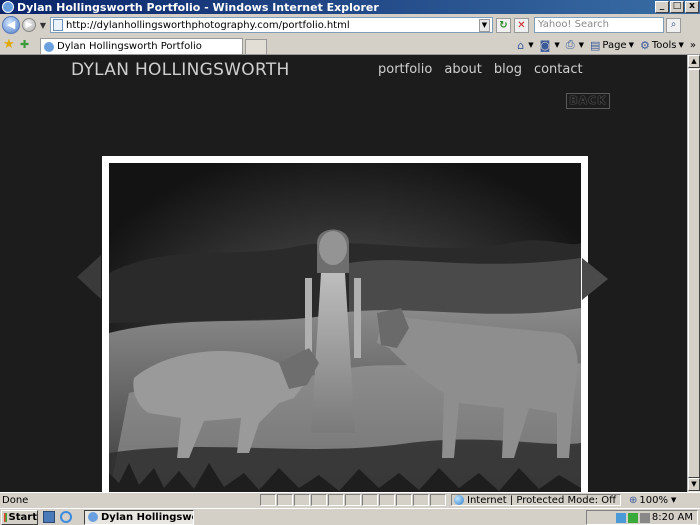 The width and height of the screenshot is (700, 525). I want to click on status-text: Done, so click(15, 500).